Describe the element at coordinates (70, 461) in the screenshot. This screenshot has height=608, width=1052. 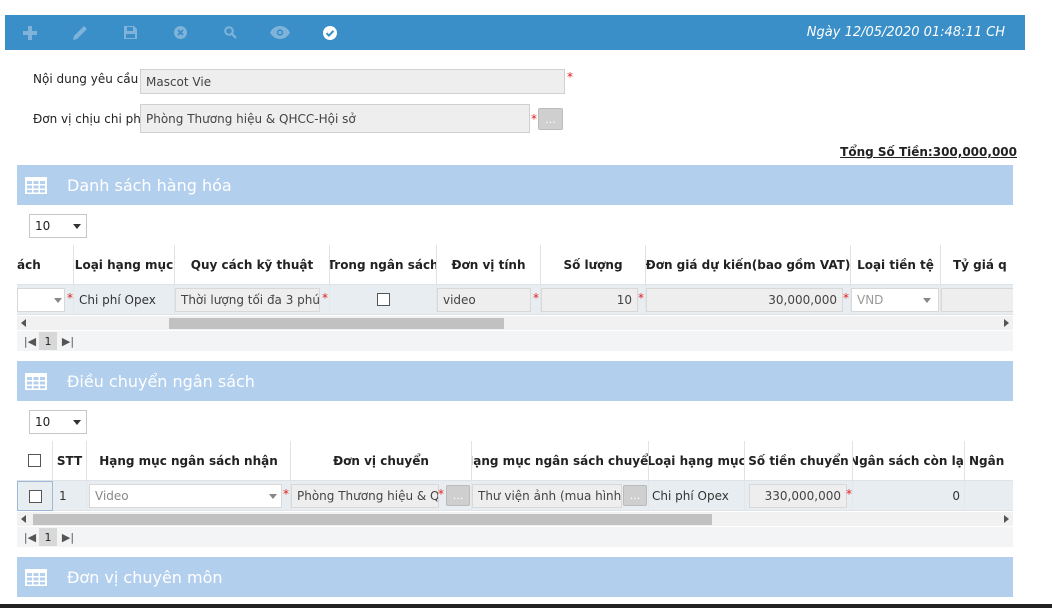
I see `column-header: STT` at that location.